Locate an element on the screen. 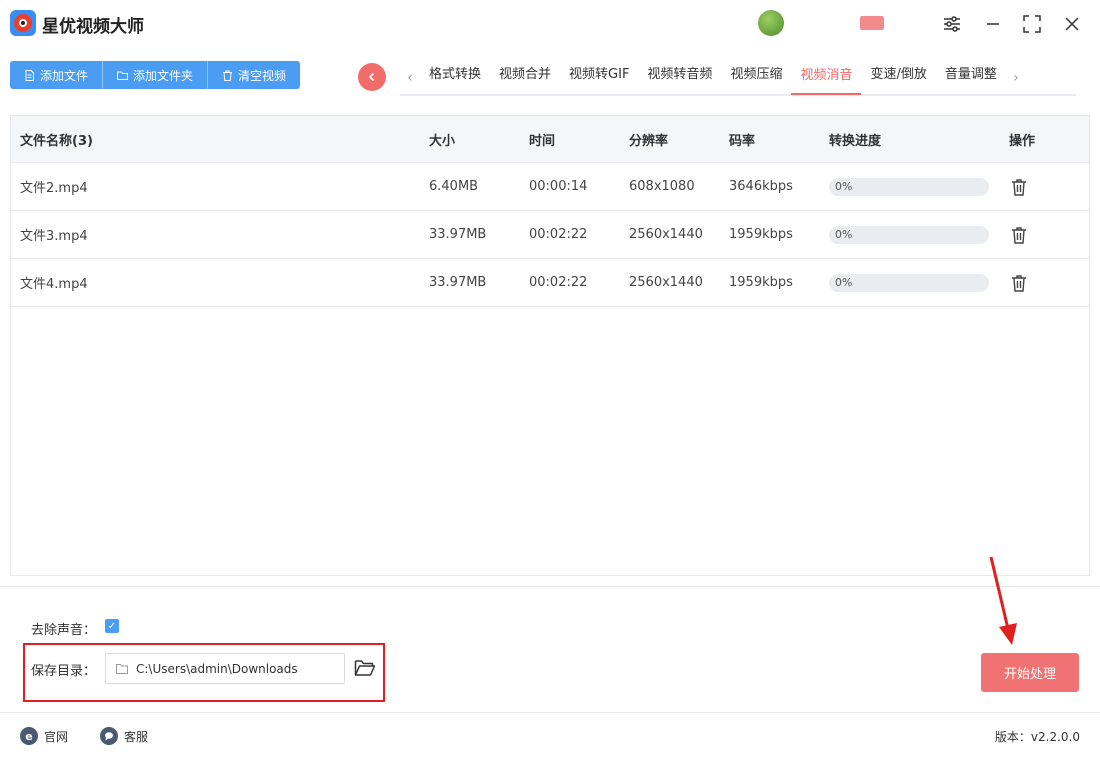  table-row: 文件2.mp4 6.40MB 00:00:14 608x1080 3646kbps 0% is located at coordinates (550, 187).